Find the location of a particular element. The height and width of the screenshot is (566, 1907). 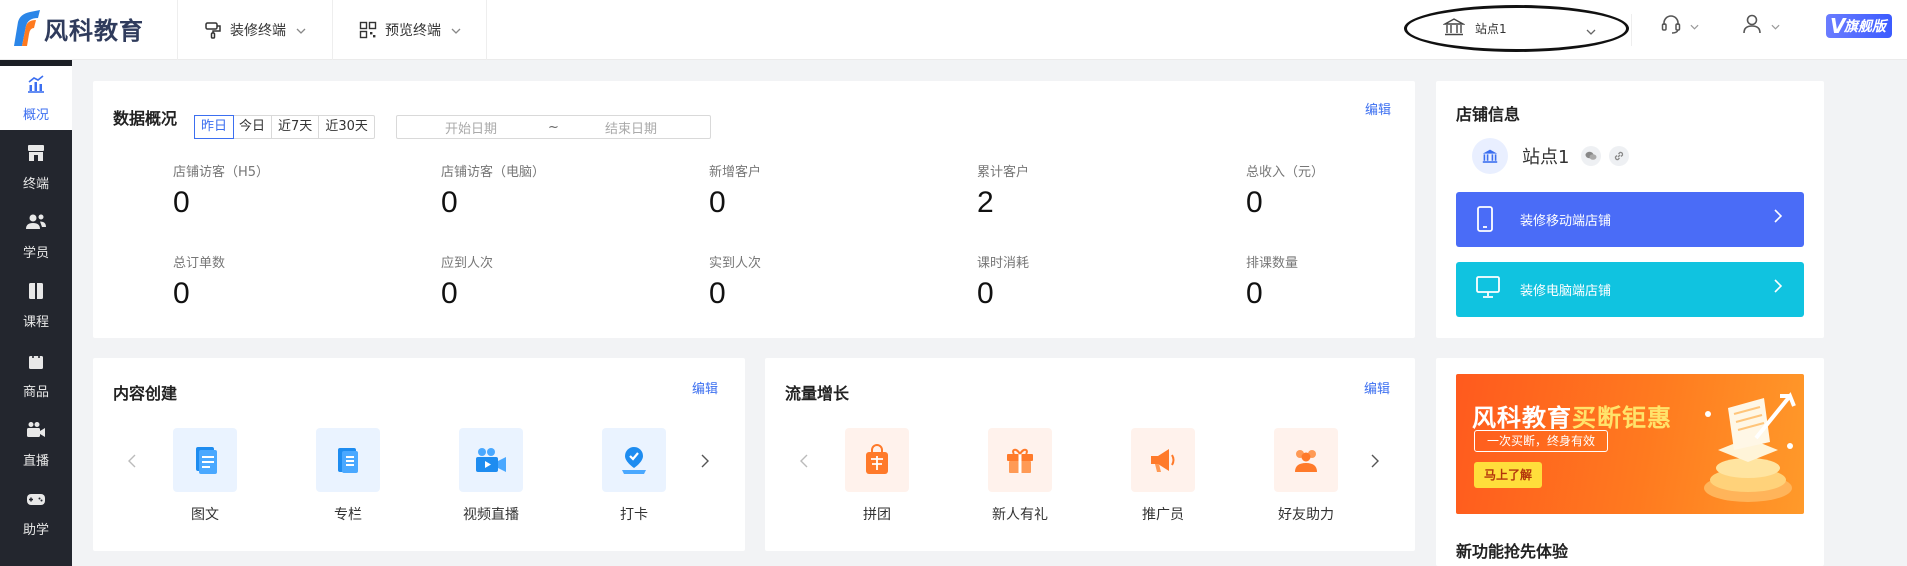

megaphone-icon is located at coordinates (1163, 460).